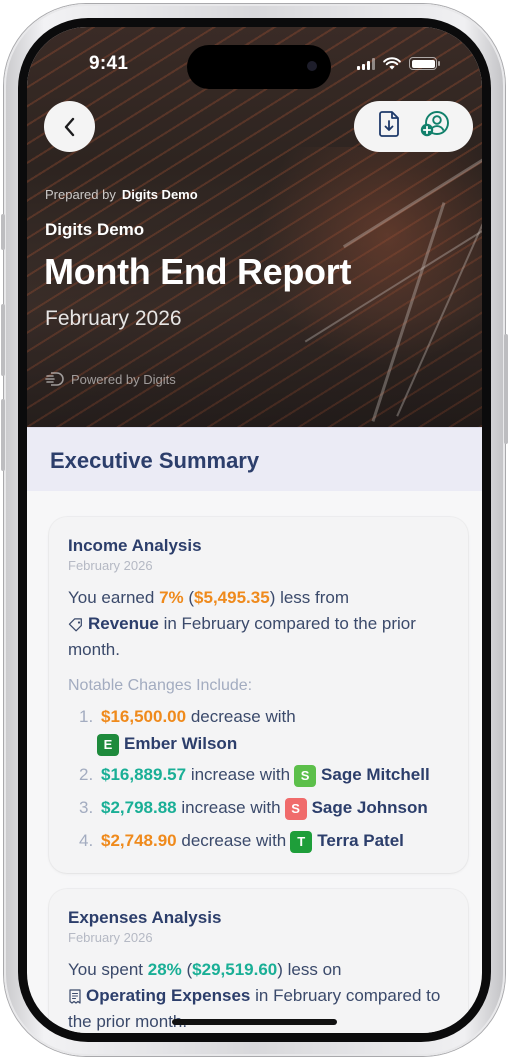 The width and height of the screenshot is (509, 1060). I want to click on page-title: Month End Report, so click(198, 271).